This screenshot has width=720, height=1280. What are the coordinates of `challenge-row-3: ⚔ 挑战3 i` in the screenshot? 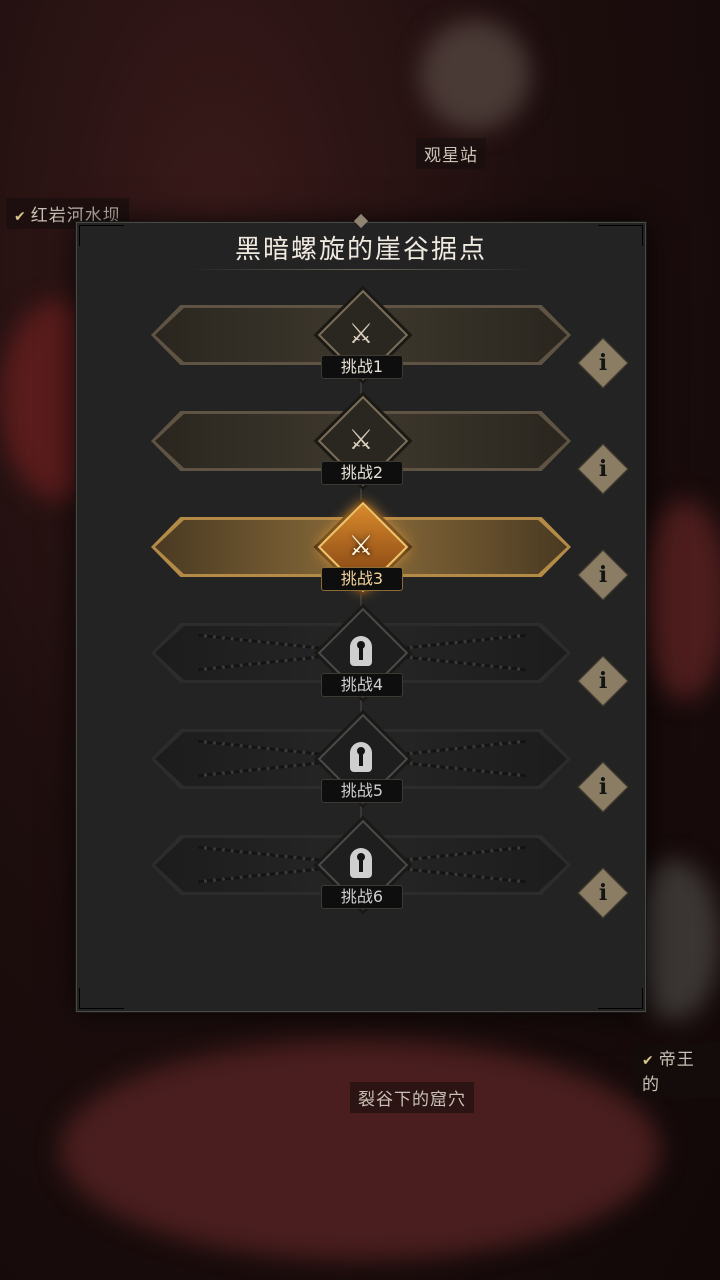 It's located at (361, 544).